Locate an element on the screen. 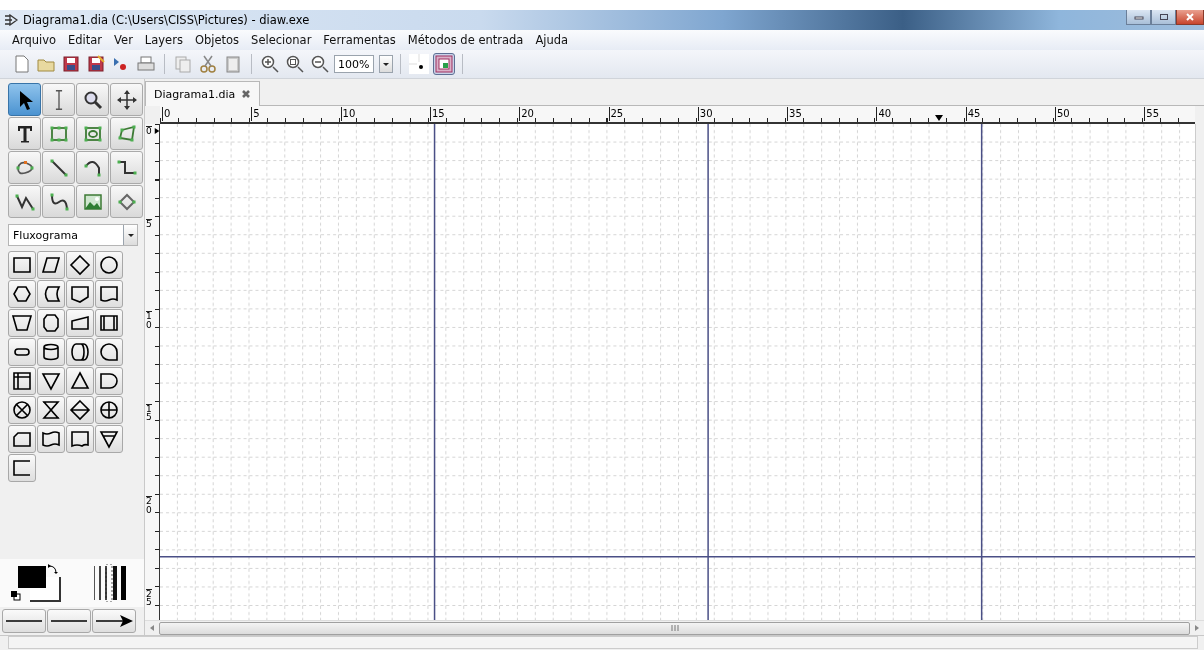 The width and height of the screenshot is (1204, 650). arrow-icon is located at coordinates (114, 621).